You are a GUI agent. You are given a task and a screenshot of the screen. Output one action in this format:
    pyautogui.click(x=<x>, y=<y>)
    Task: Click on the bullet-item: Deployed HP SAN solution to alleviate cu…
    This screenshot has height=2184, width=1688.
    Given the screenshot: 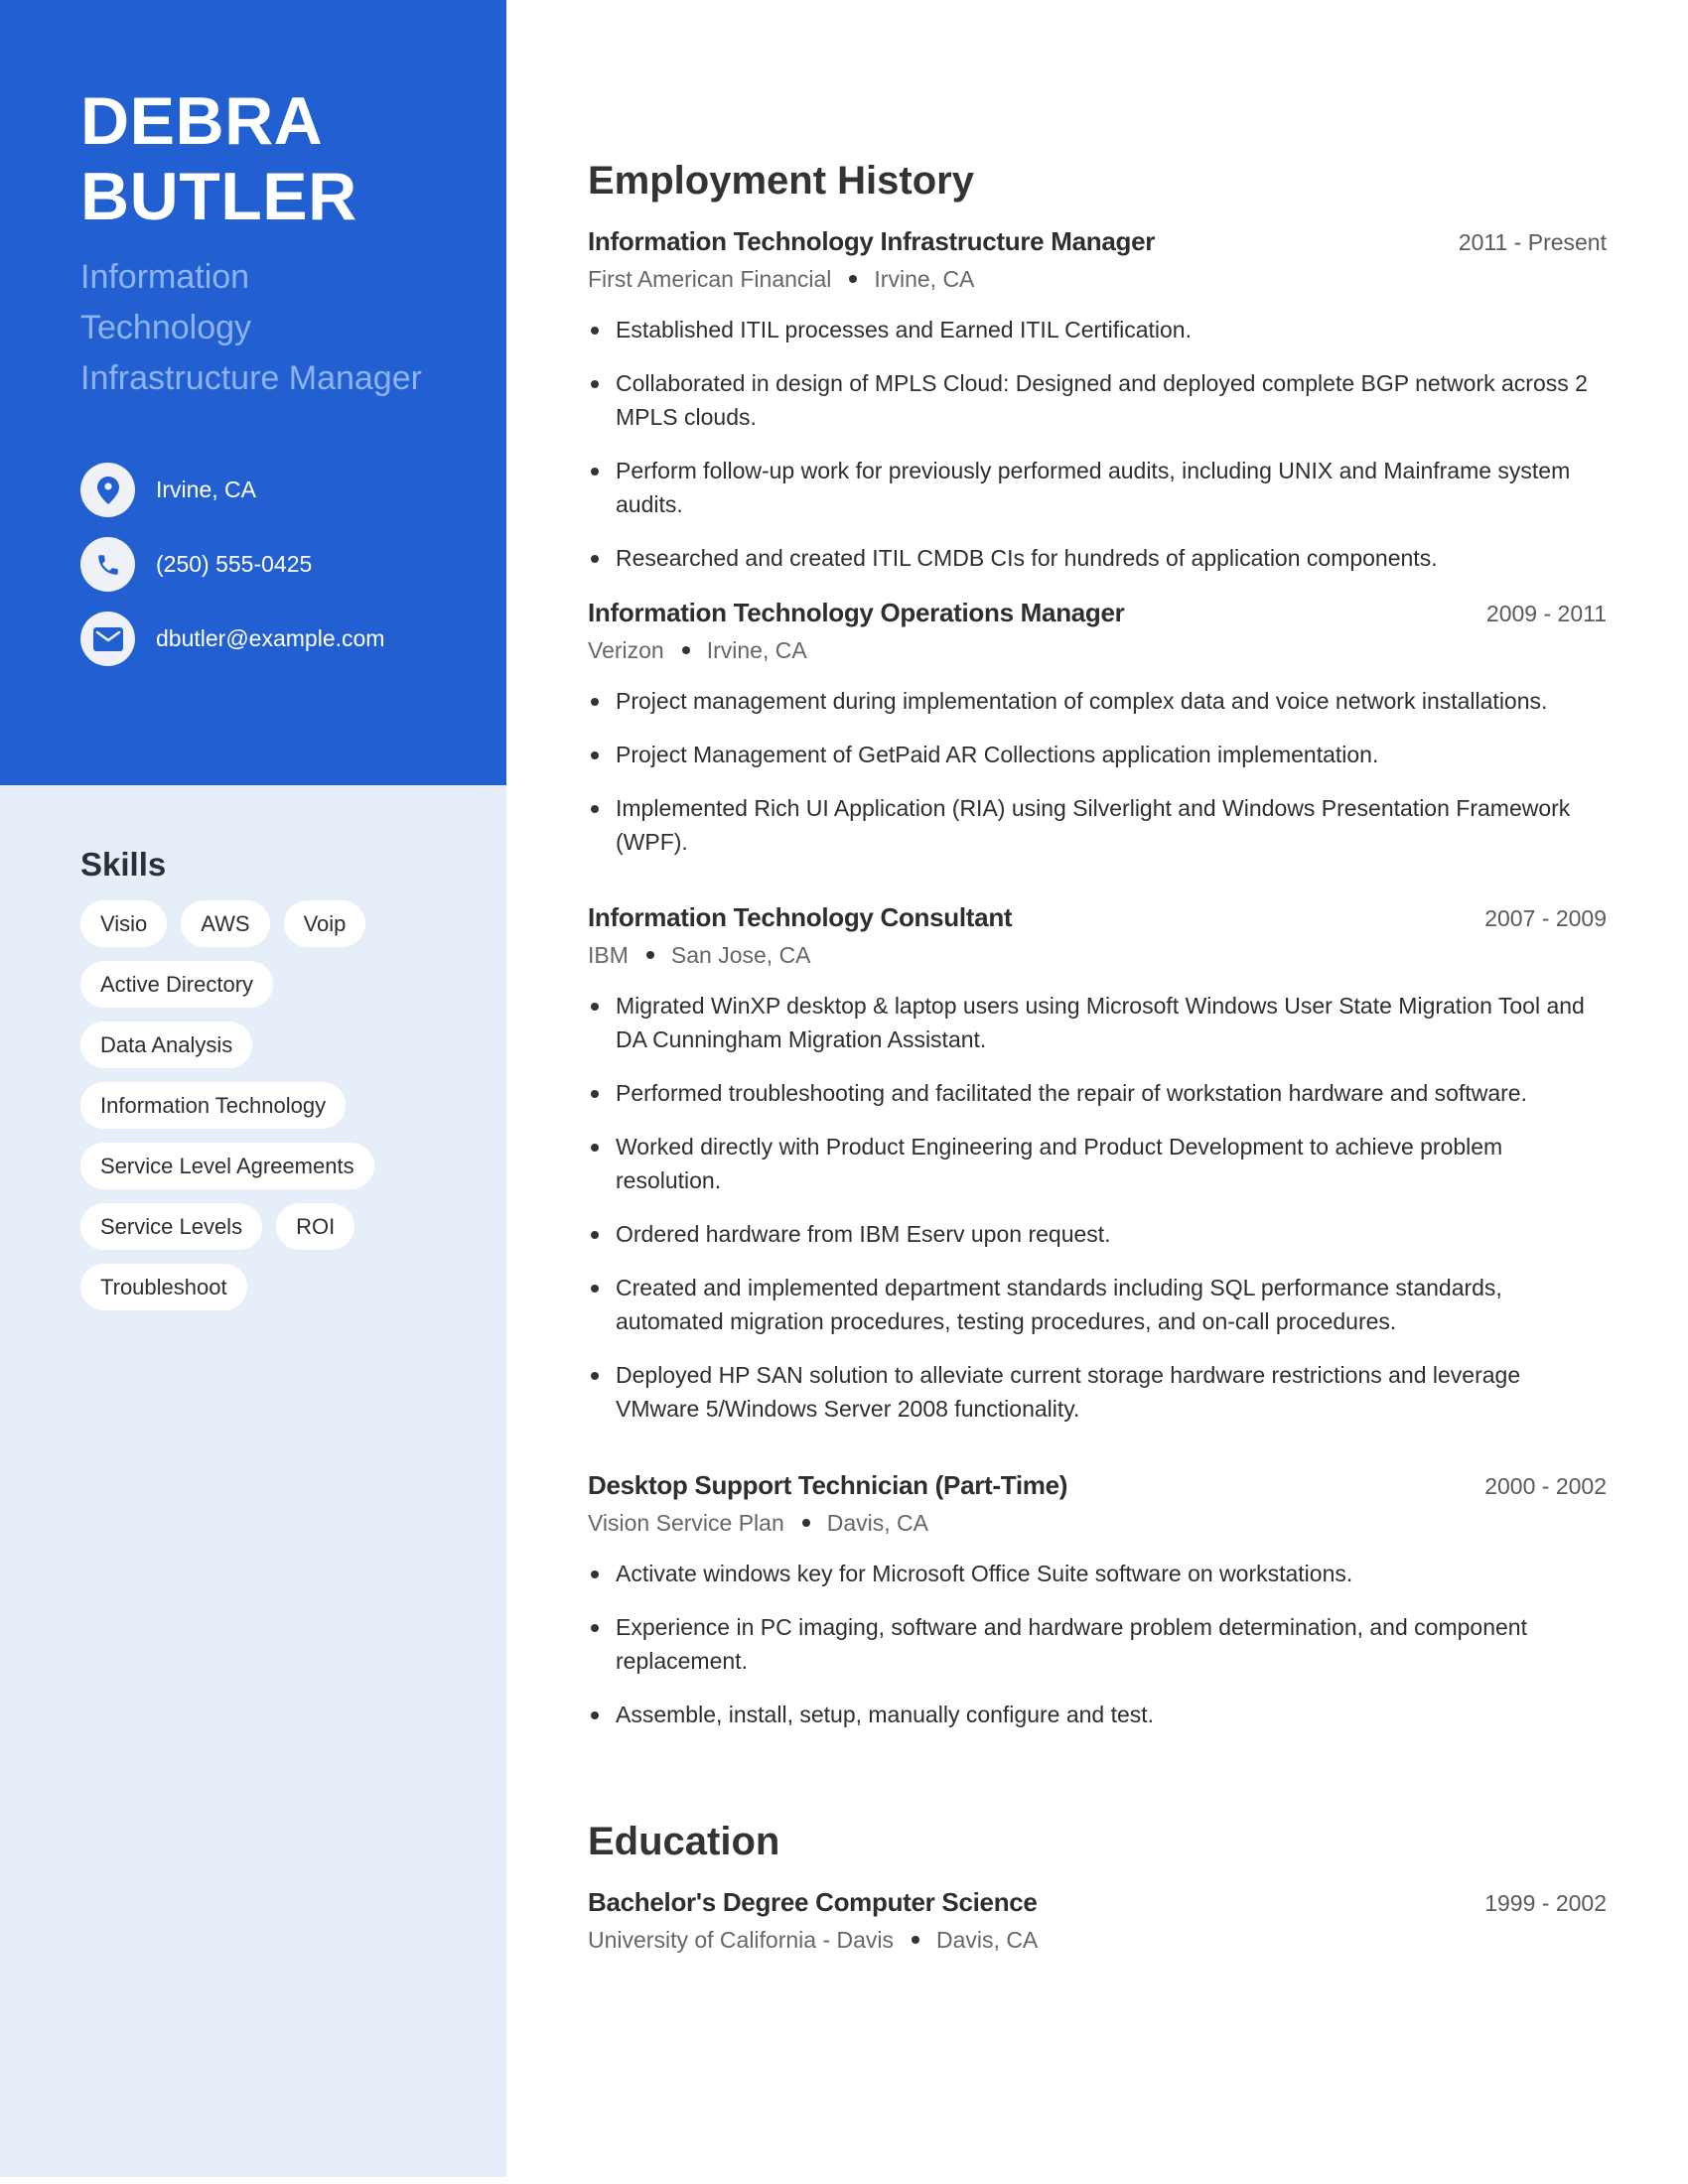 What is the action you would take?
    pyautogui.click(x=1097, y=1392)
    